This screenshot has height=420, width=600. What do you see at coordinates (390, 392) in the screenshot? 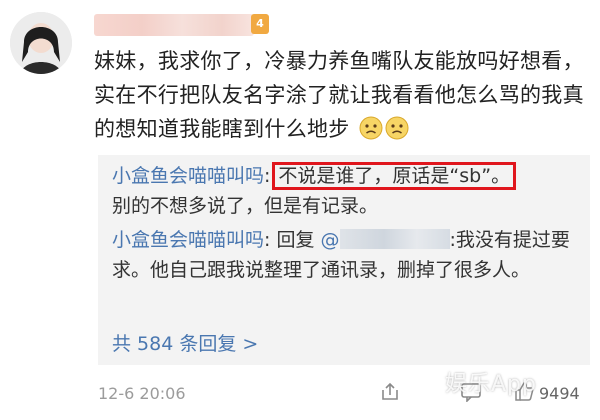
I see `share-icon` at bounding box center [390, 392].